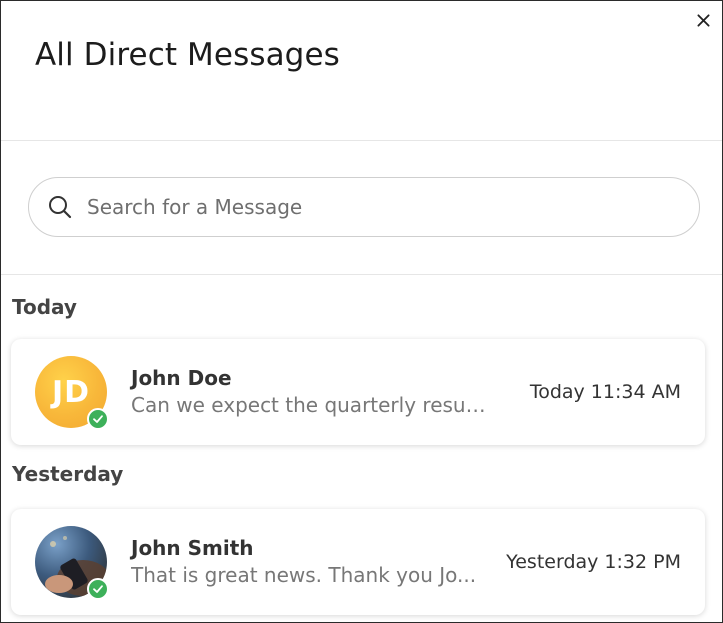  Describe the element at coordinates (192, 548) in the screenshot. I see `sender-name: John Smith` at that location.